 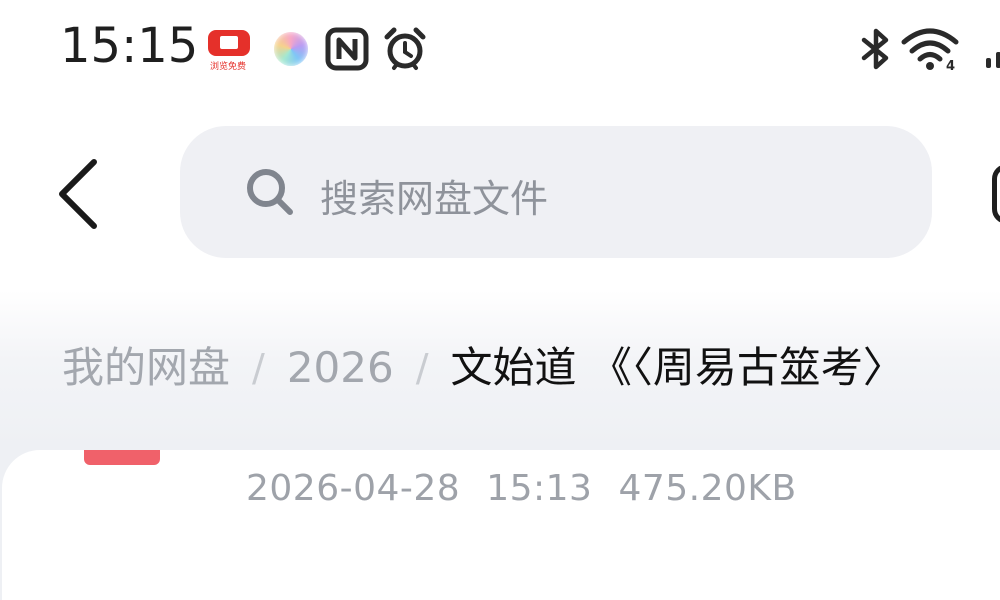 I want to click on breadcrumb: 我的网盘 / 2026 / 文始道 《〈周易古筮考〉, so click(x=531, y=368).